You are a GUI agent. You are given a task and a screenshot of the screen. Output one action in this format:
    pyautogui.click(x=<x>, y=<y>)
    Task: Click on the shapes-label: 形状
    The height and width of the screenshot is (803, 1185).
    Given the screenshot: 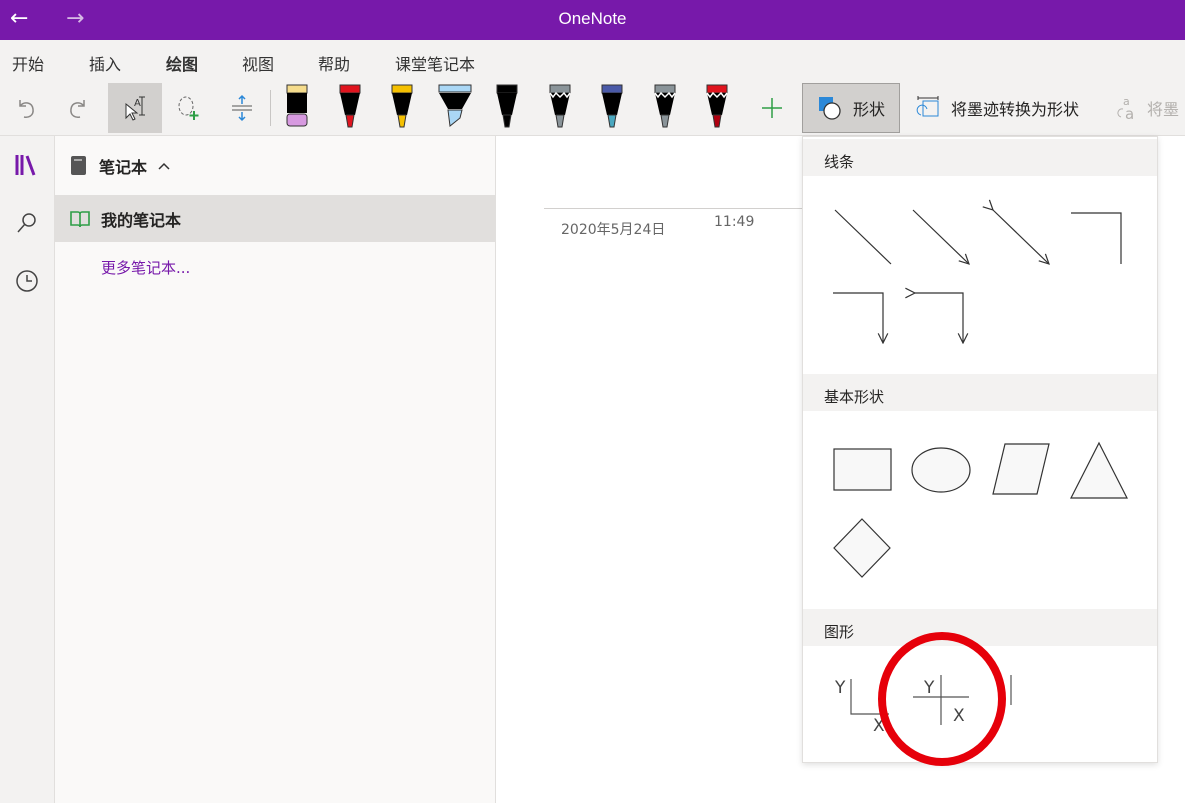 What is the action you would take?
    pyautogui.click(x=869, y=109)
    